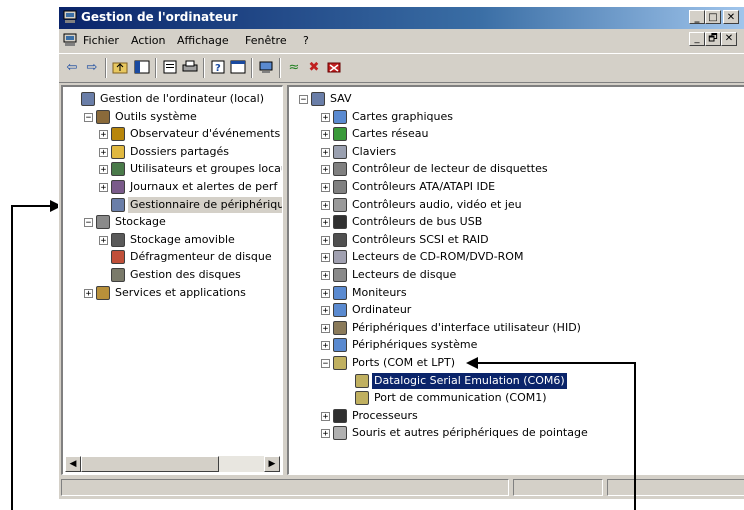  Describe the element at coordinates (438, 257) in the screenshot. I see `tree-item-label: Lecteurs de CD-ROM/DVD-ROM` at that location.